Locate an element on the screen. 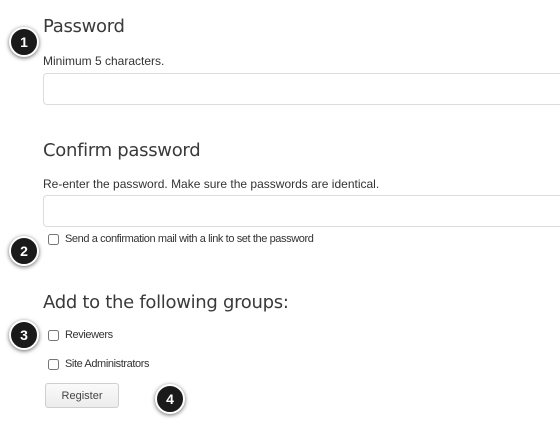 The height and width of the screenshot is (435, 560). password-help-text: Minimum 5 characters. is located at coordinates (104, 61).